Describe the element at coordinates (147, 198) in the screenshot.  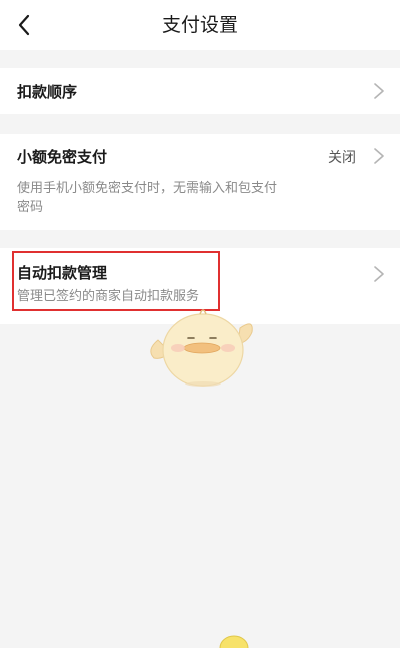
I see `small-amount-free-pay-description: 使用手机小额免密支付时，无需输入和包支付密码` at that location.